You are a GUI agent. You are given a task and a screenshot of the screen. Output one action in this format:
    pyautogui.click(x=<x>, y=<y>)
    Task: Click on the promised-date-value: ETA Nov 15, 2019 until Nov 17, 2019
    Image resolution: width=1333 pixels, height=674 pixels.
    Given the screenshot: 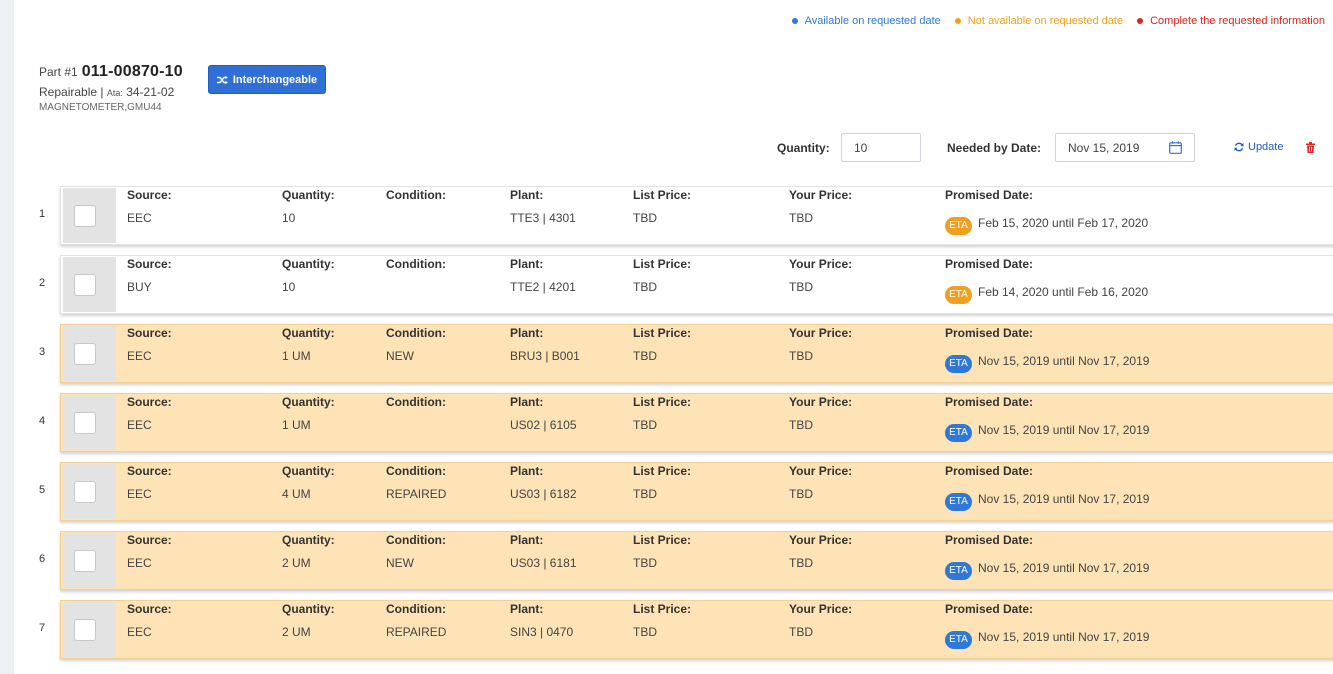 What is the action you would take?
    pyautogui.click(x=1047, y=499)
    